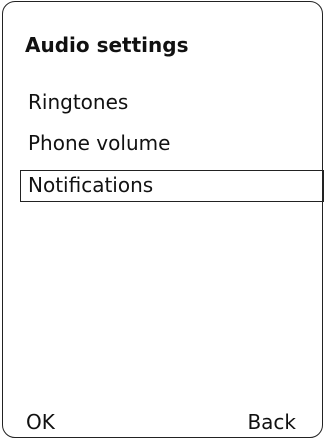  I want to click on menu-item-notifications: Notifications, so click(172, 186).